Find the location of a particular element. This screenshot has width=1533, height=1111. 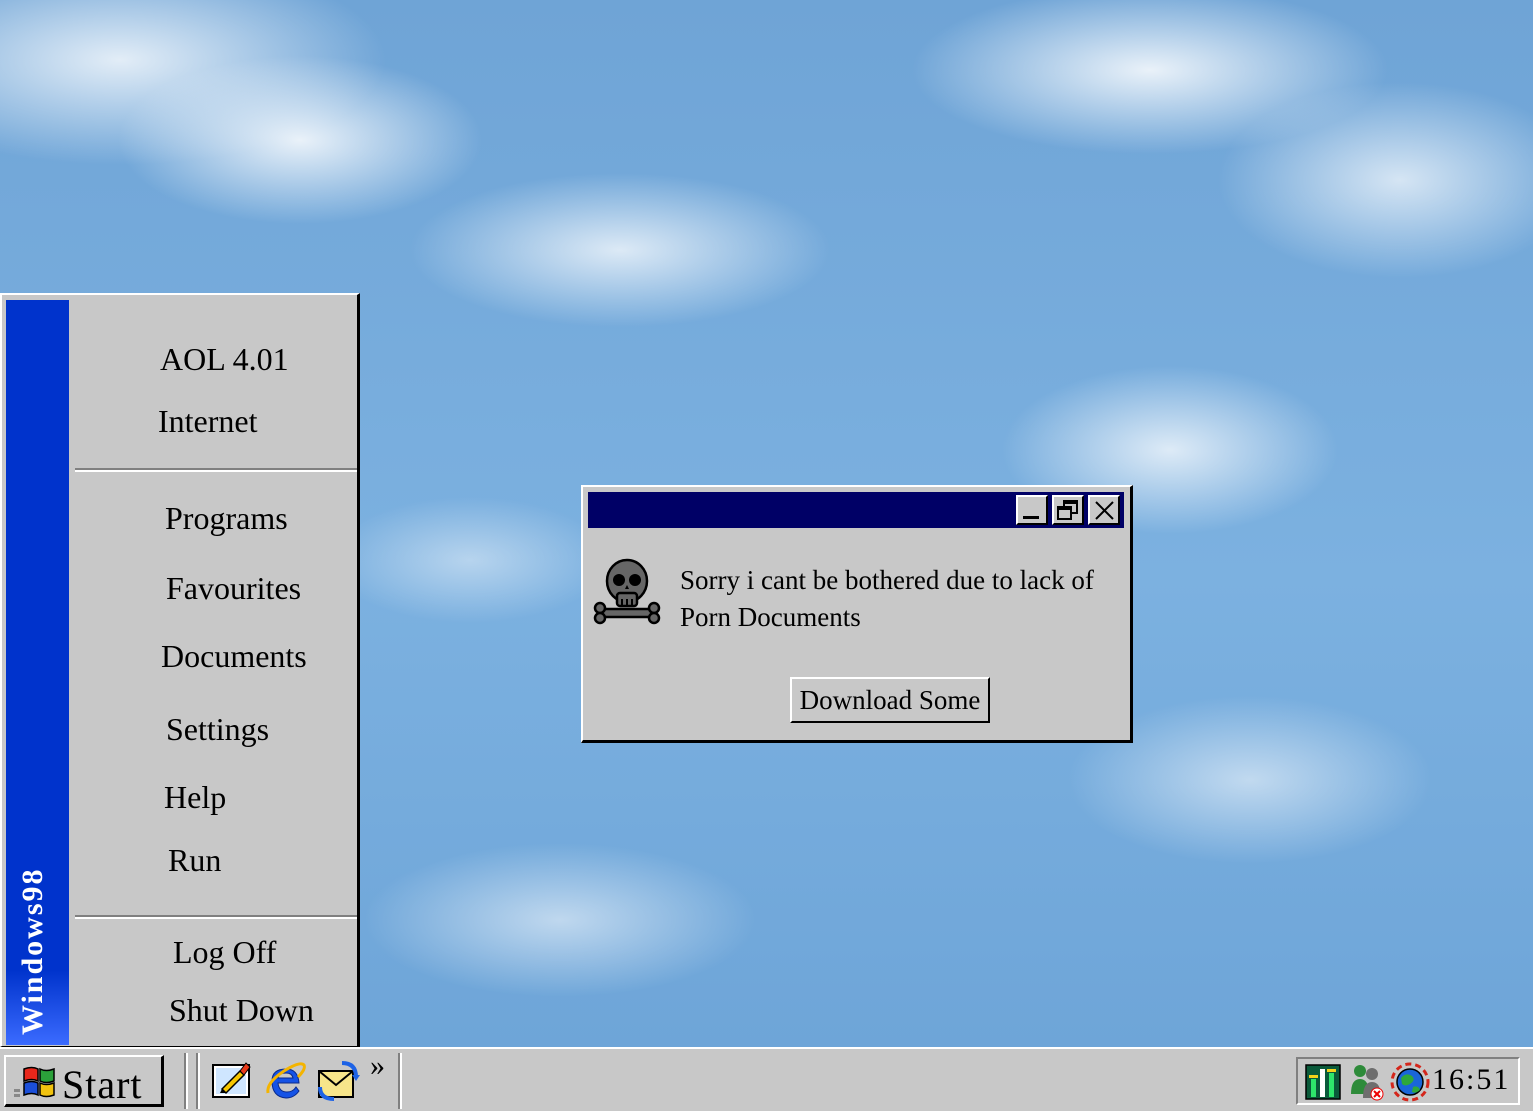

menu-item-help: Help is located at coordinates (195, 797).